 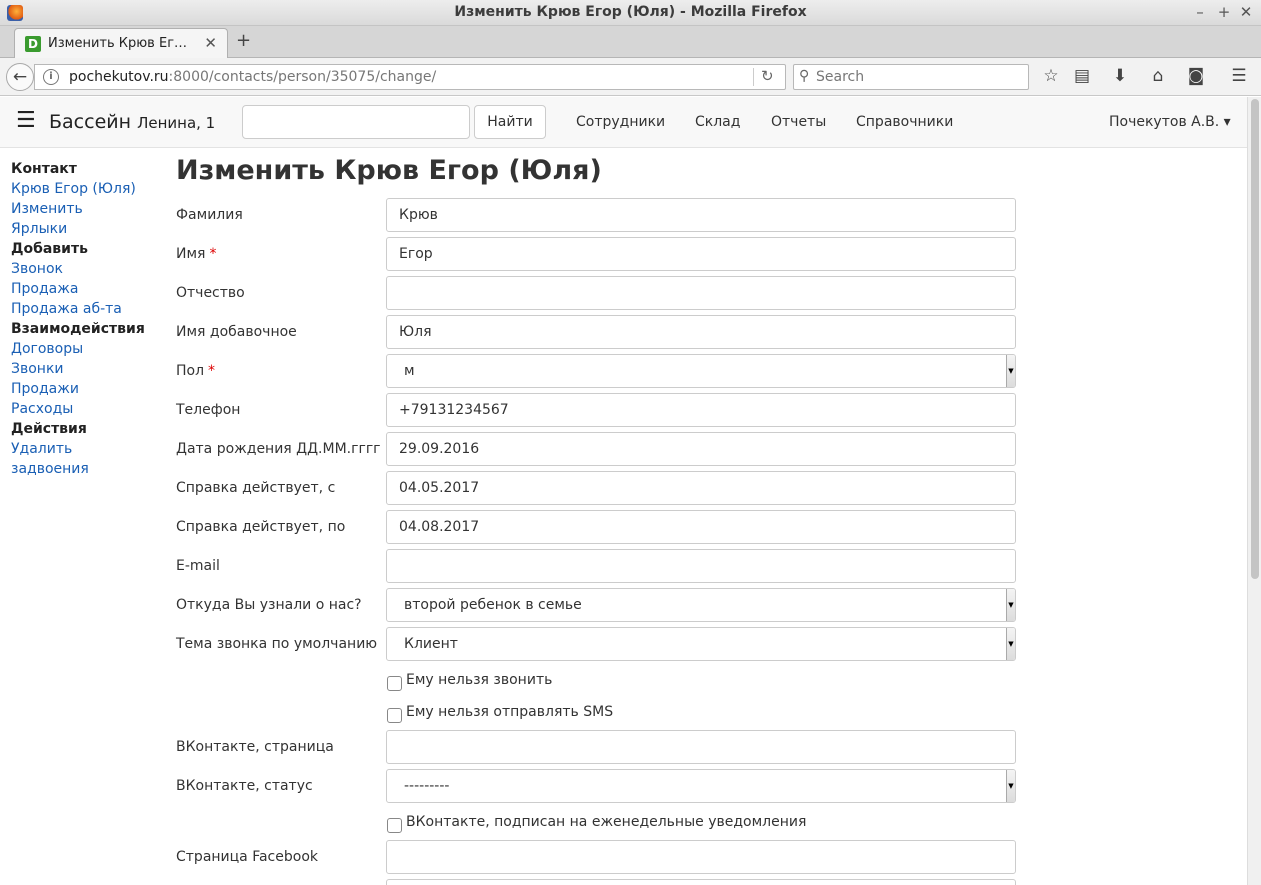 What do you see at coordinates (356, 122) in the screenshot?
I see `nav-search-input` at bounding box center [356, 122].